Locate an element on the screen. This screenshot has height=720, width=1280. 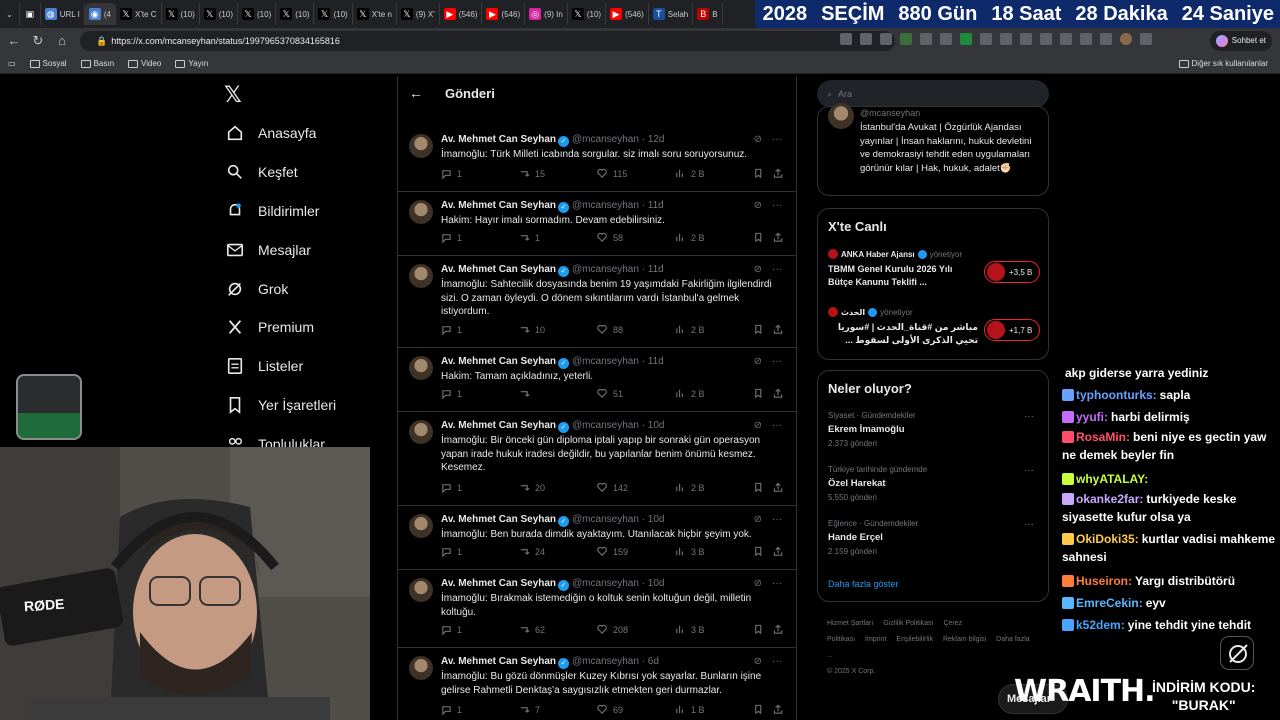
like-button: 159 is located at coordinates (612, 551).